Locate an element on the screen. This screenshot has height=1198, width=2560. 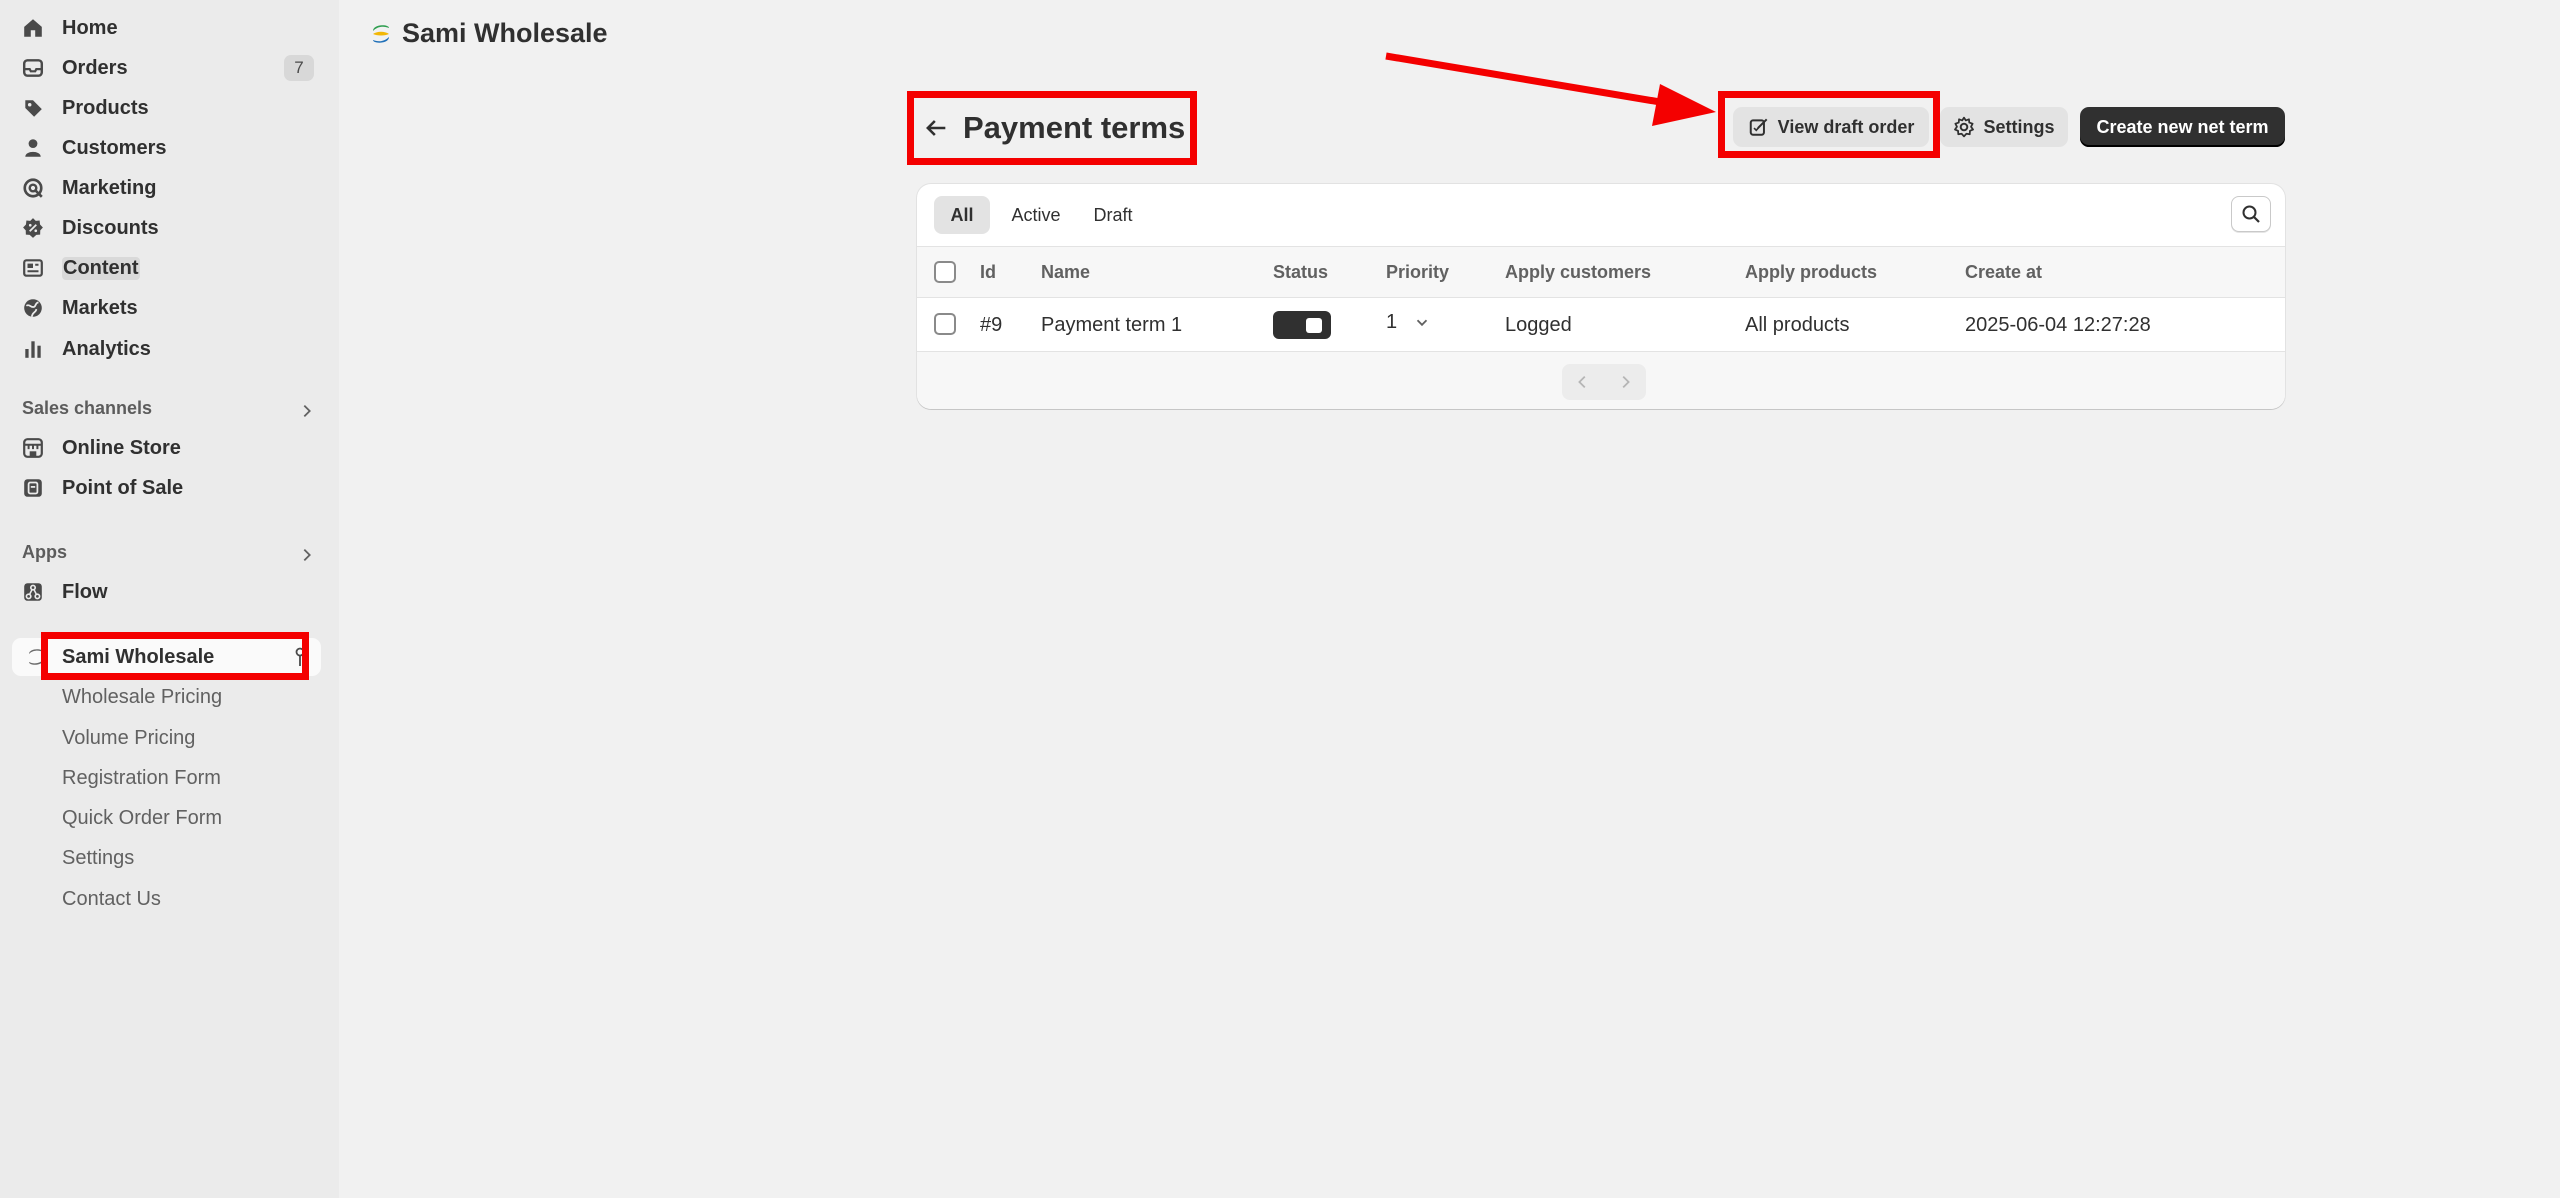
orders-icon is located at coordinates (33, 68).